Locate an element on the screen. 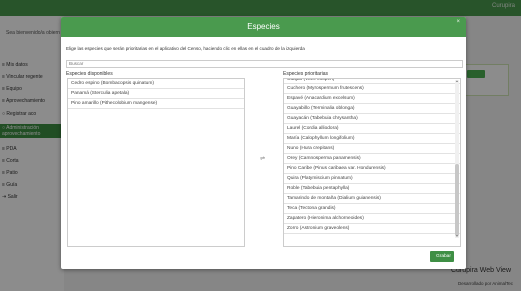 This screenshot has height=291, width=521. priority-scrollbar: ▲ ▼ is located at coordinates (457, 159).